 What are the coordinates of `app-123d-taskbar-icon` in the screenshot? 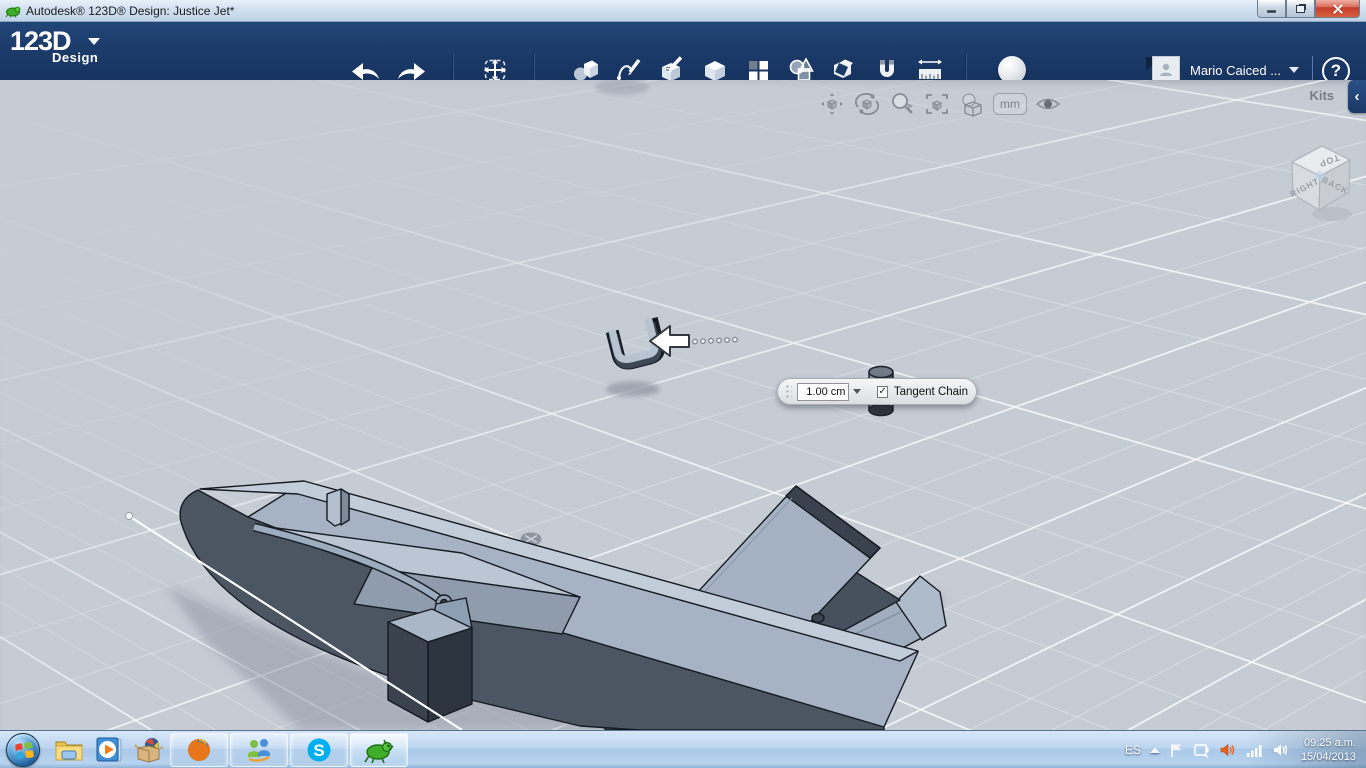 It's located at (379, 751).